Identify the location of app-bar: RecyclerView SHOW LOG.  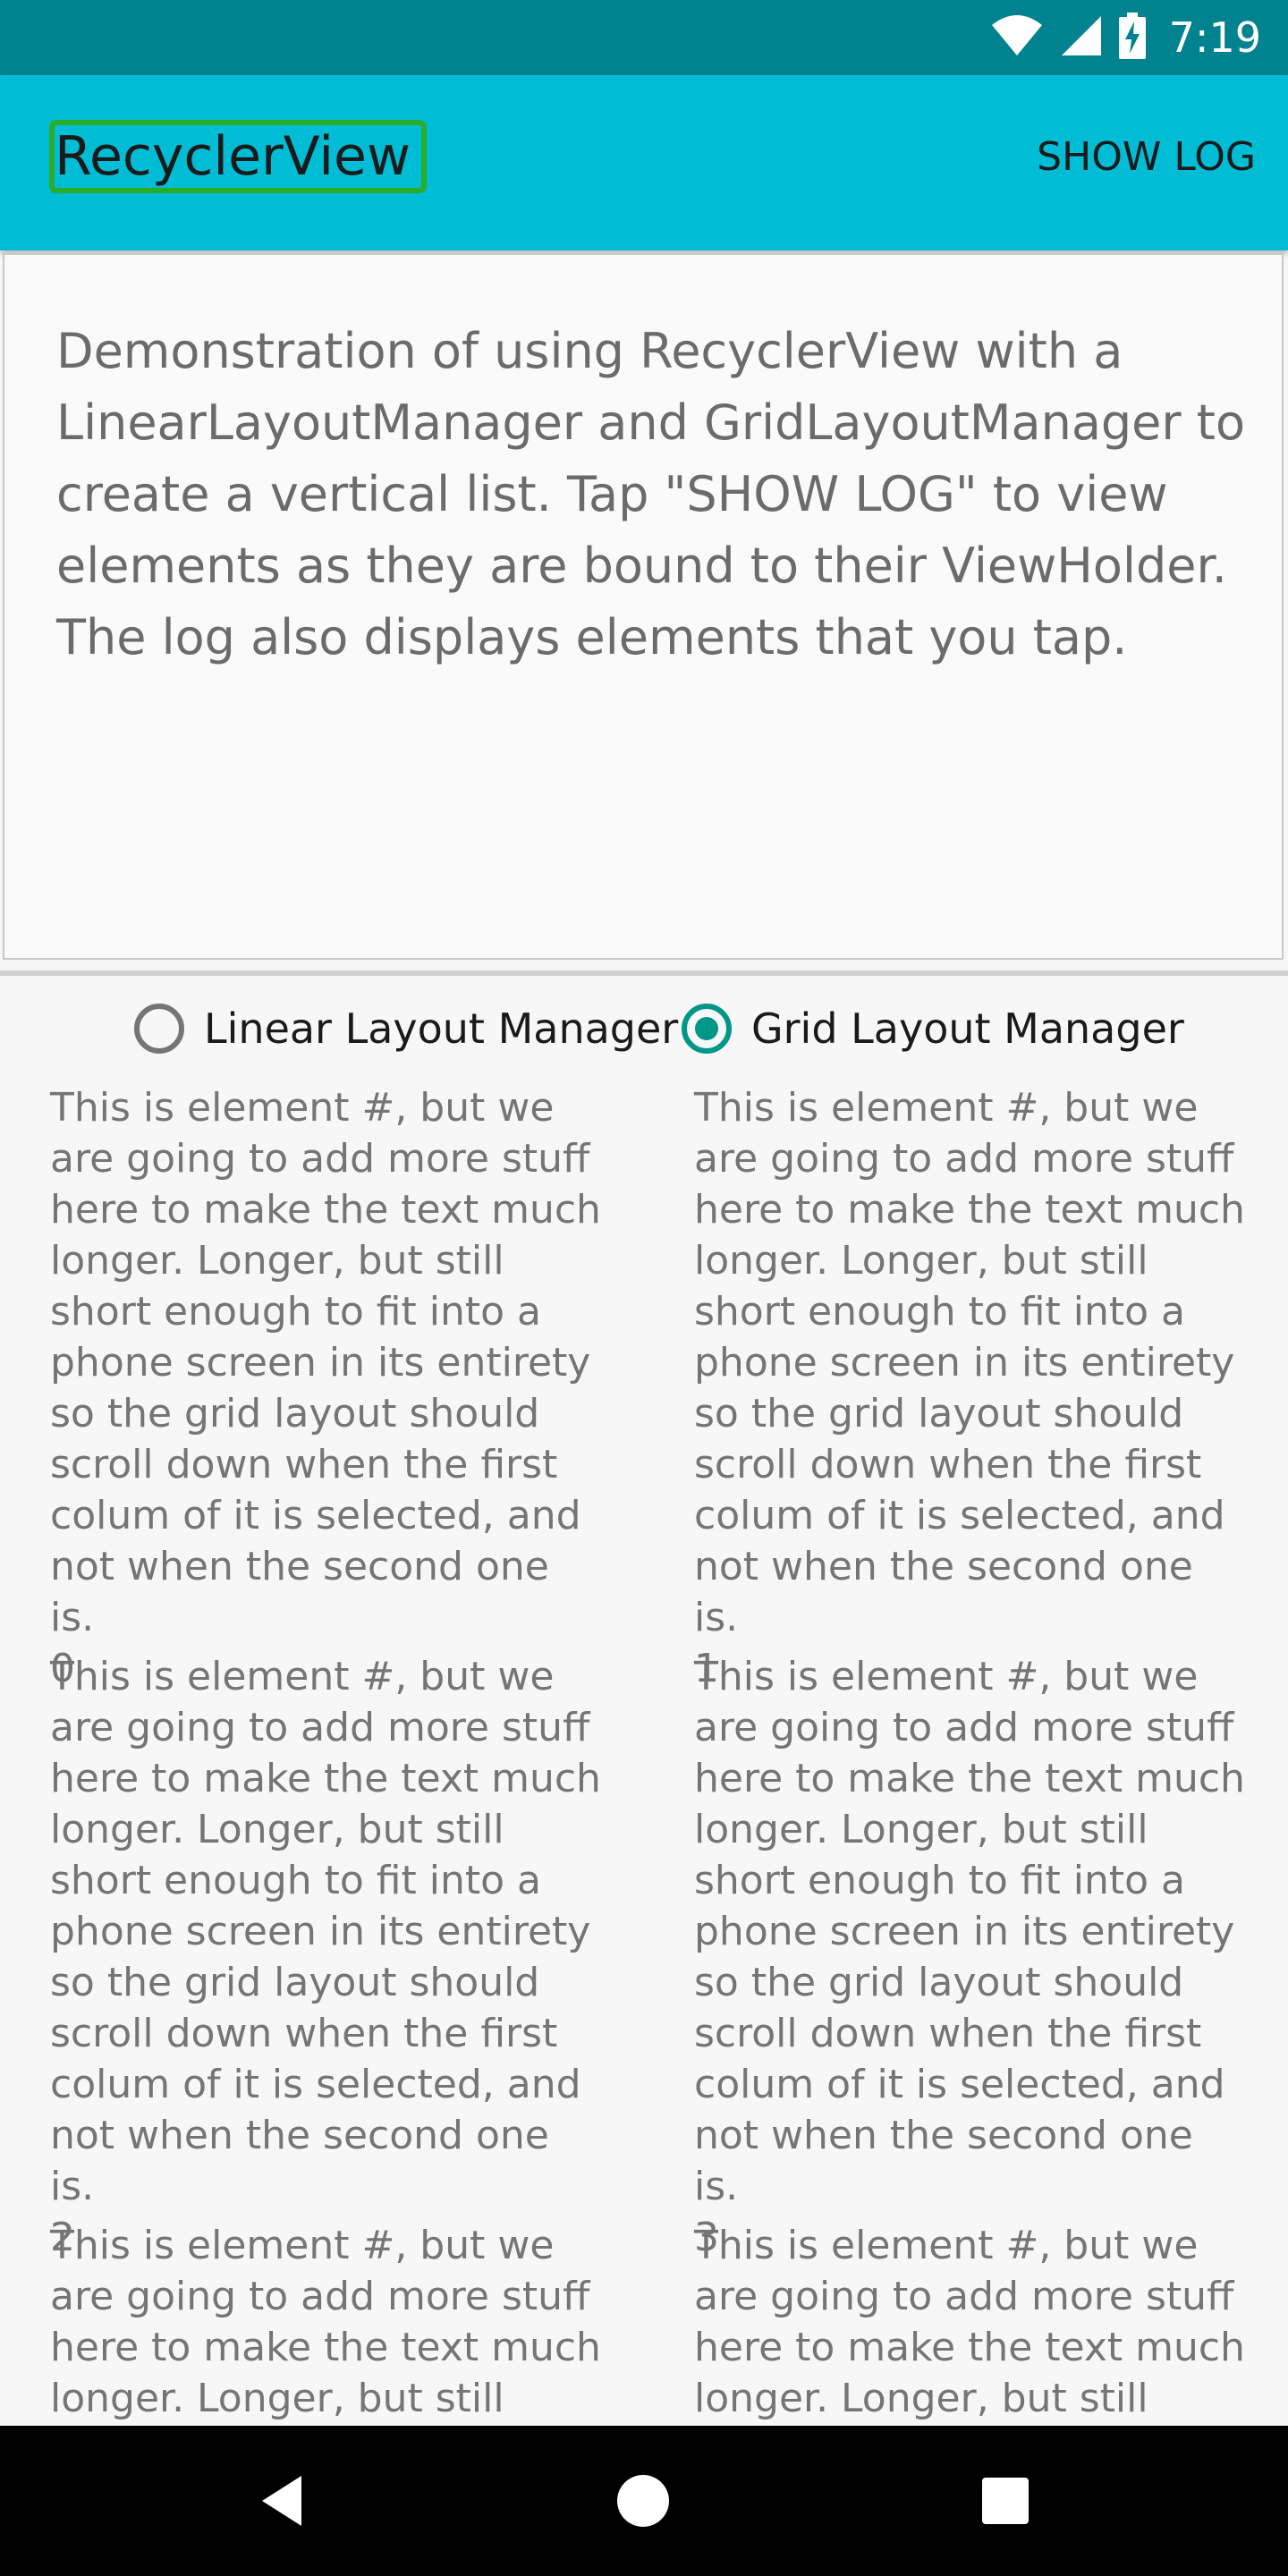
(644, 162).